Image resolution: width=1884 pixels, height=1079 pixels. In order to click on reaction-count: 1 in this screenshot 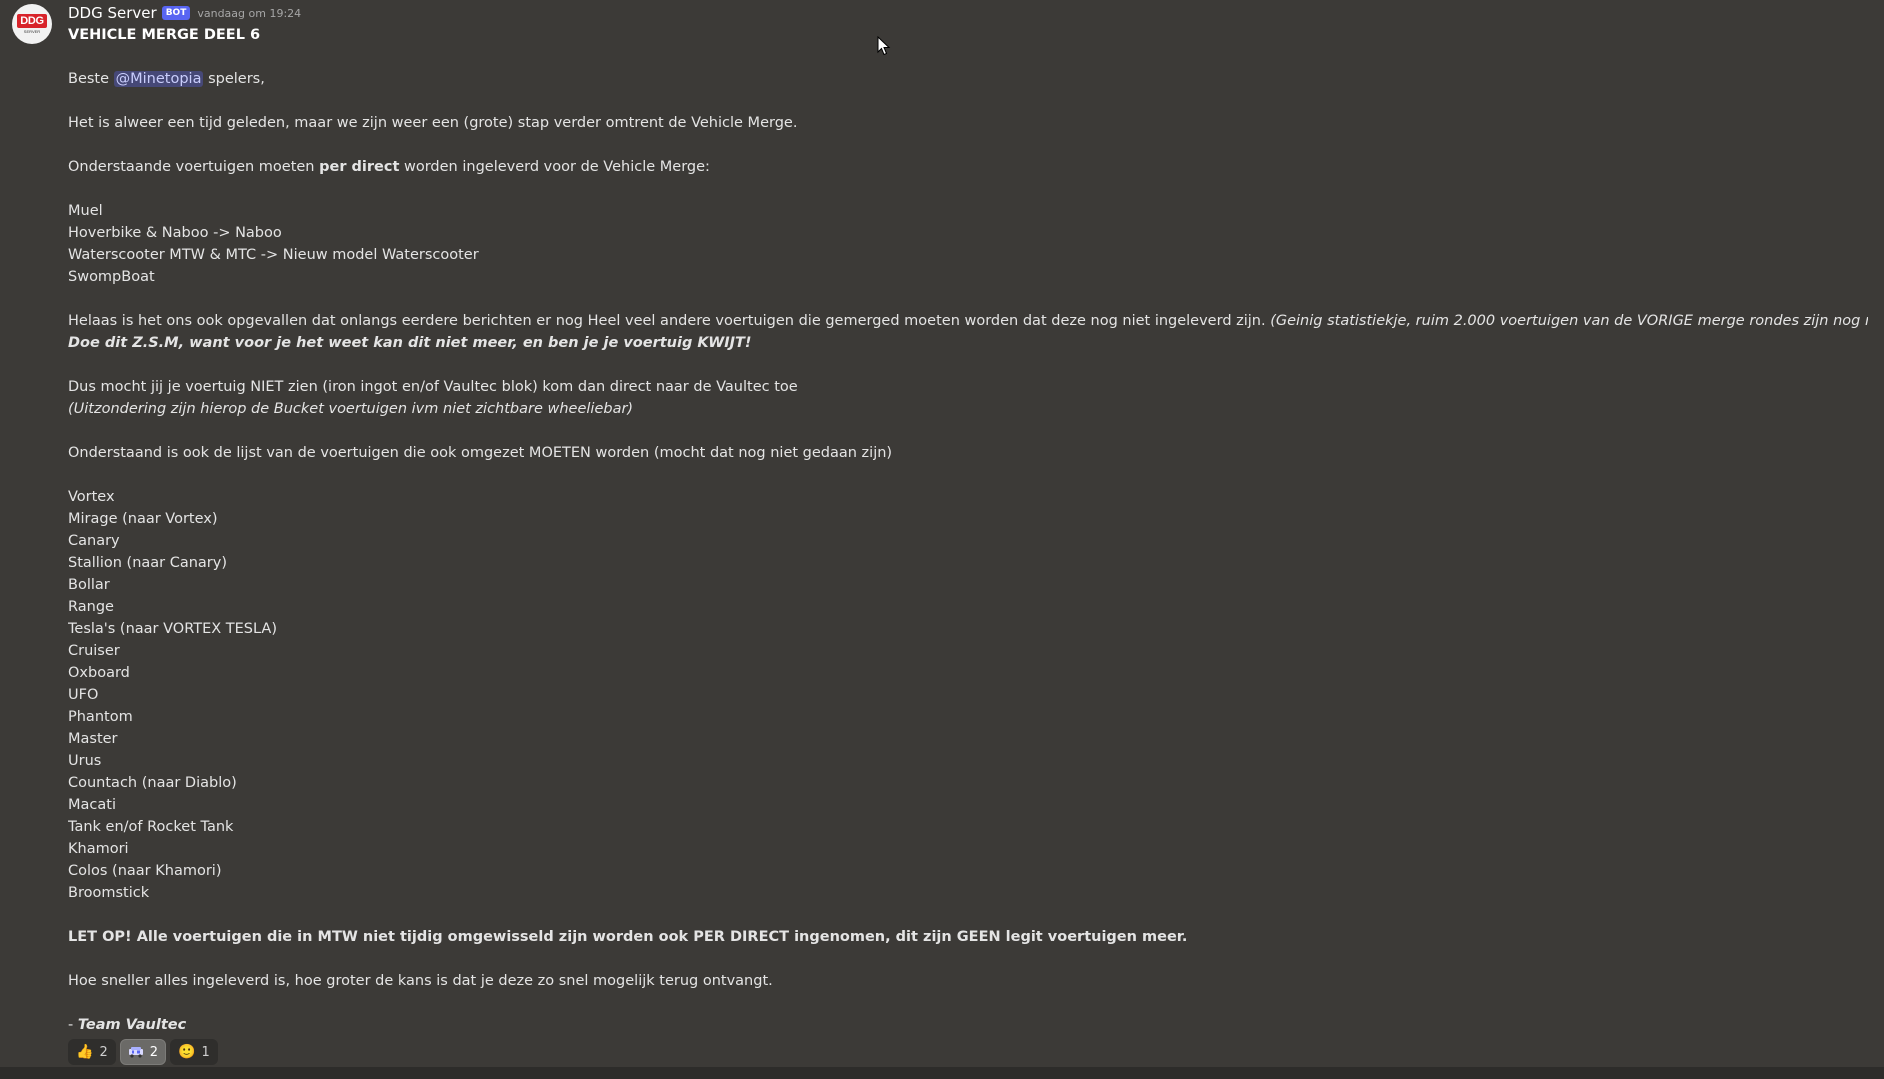, I will do `click(205, 1052)`.